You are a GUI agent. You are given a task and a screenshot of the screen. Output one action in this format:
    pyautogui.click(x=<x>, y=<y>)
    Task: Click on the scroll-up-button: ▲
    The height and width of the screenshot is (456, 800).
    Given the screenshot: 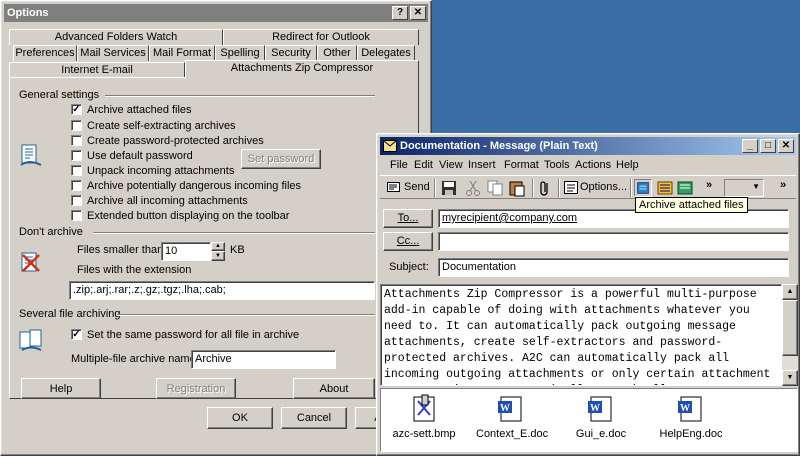 What is the action you would take?
    pyautogui.click(x=790, y=292)
    